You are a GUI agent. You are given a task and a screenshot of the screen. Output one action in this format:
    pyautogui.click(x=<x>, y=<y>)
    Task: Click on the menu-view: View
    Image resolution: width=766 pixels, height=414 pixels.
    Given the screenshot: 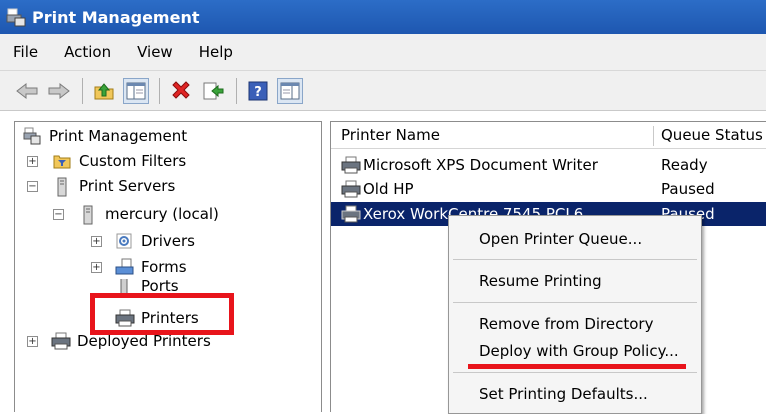 What is the action you would take?
    pyautogui.click(x=155, y=52)
    